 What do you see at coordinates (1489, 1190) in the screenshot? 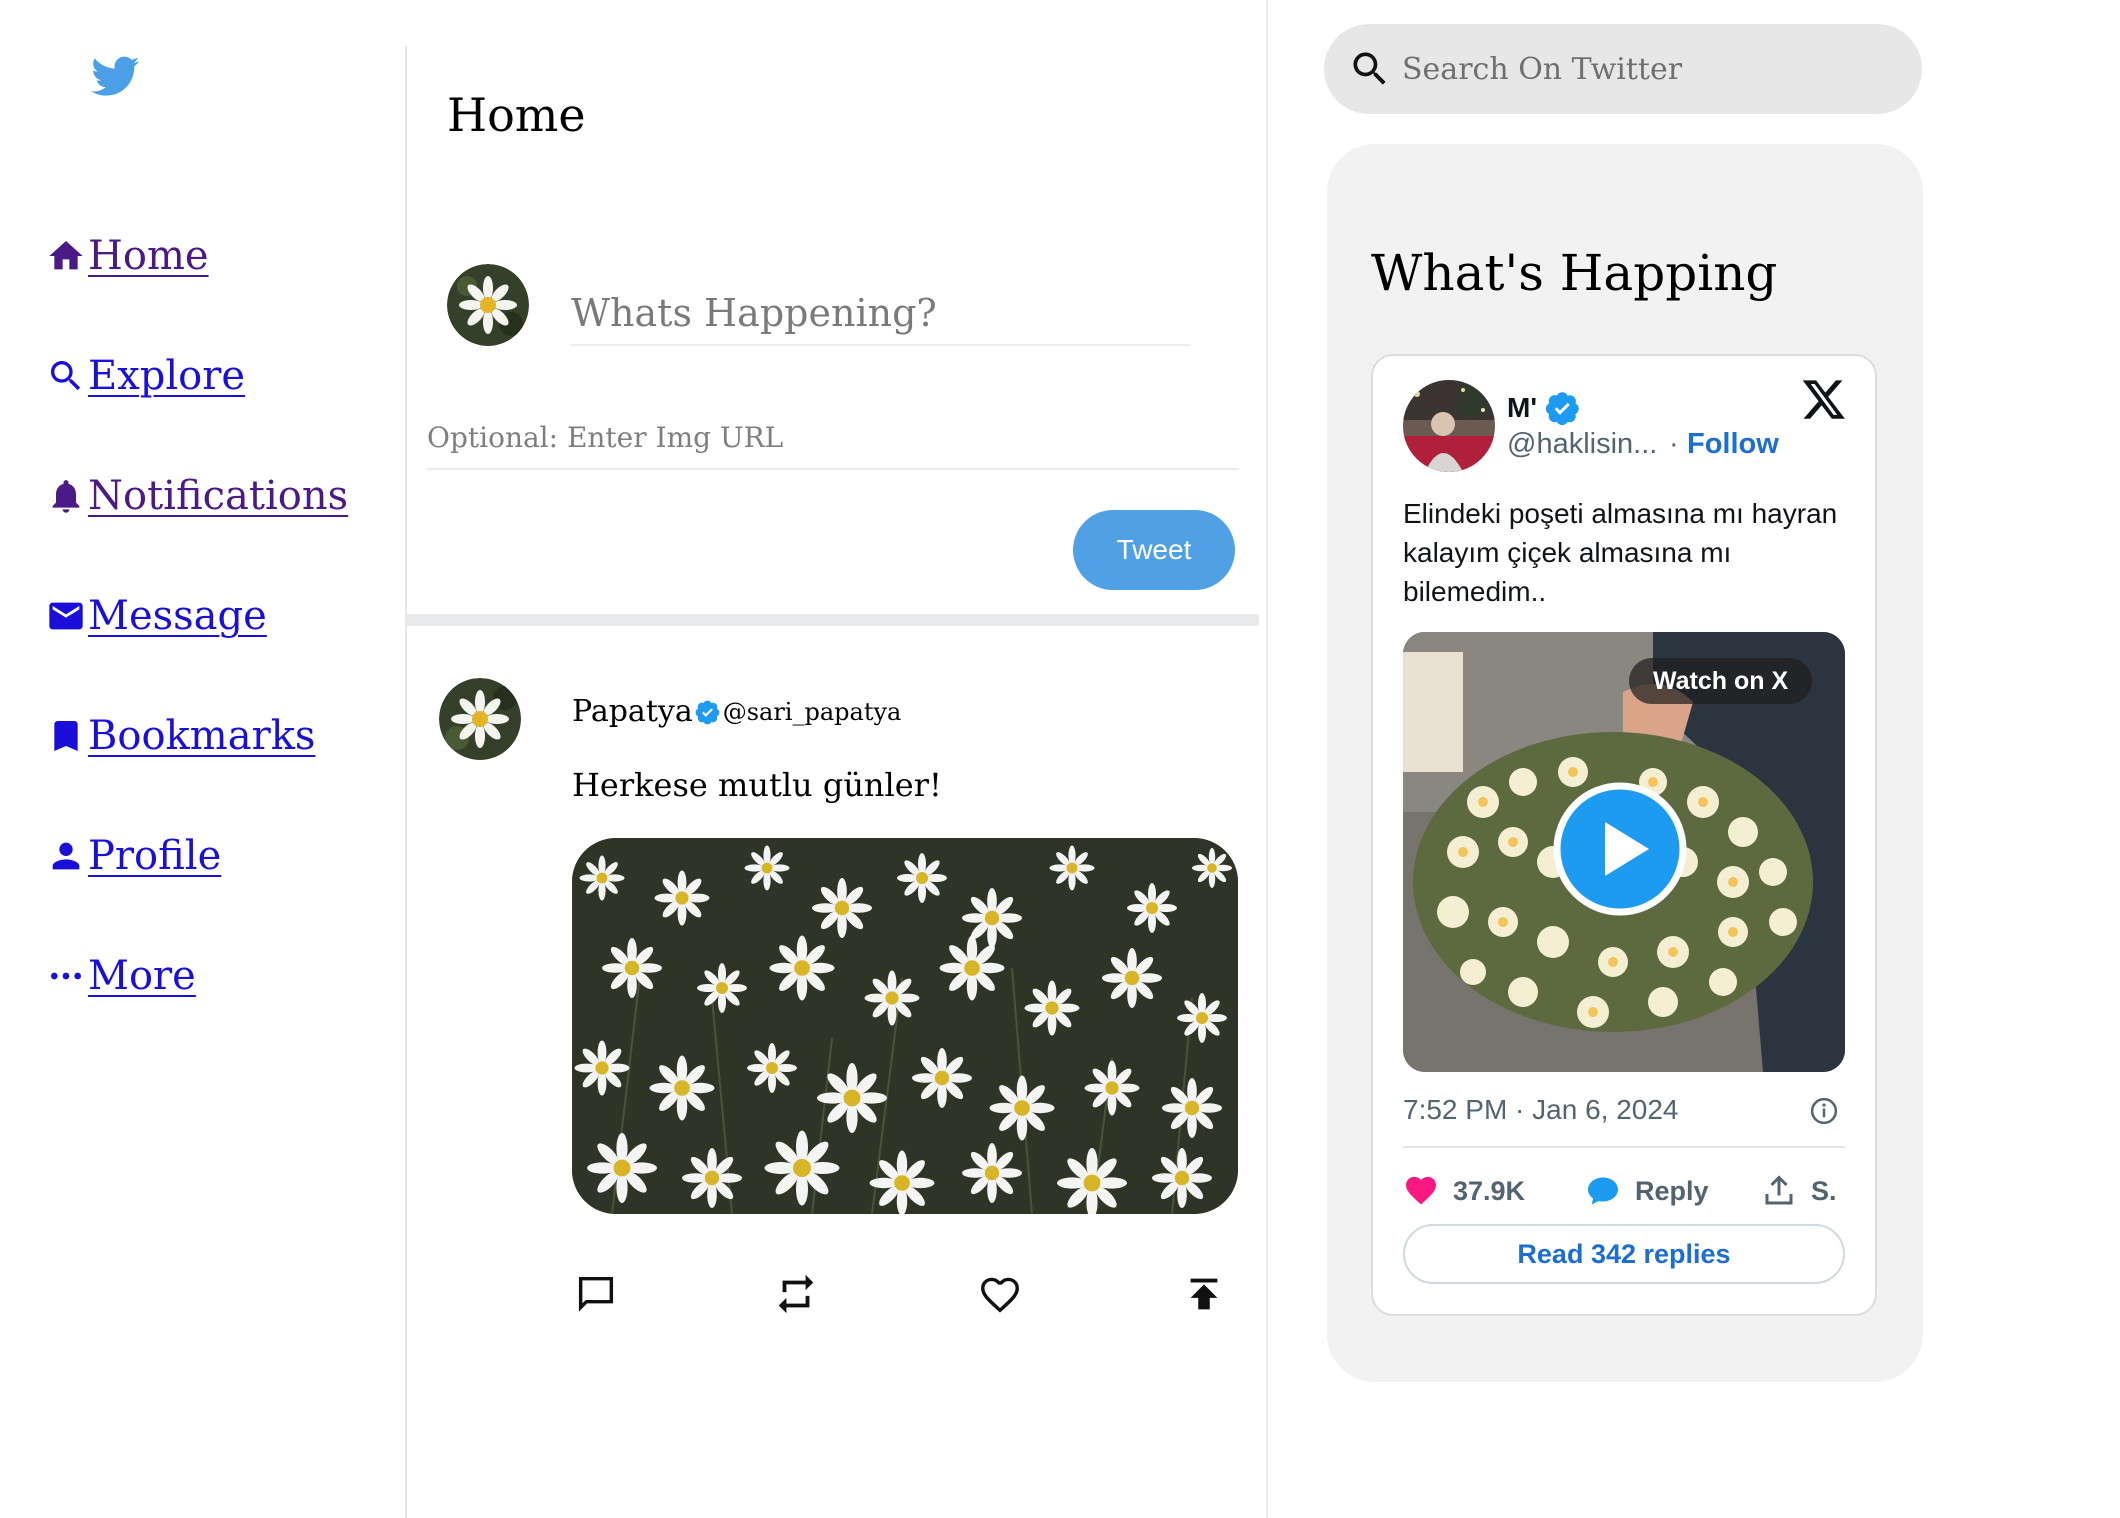
I see `like-count: 37.9K` at bounding box center [1489, 1190].